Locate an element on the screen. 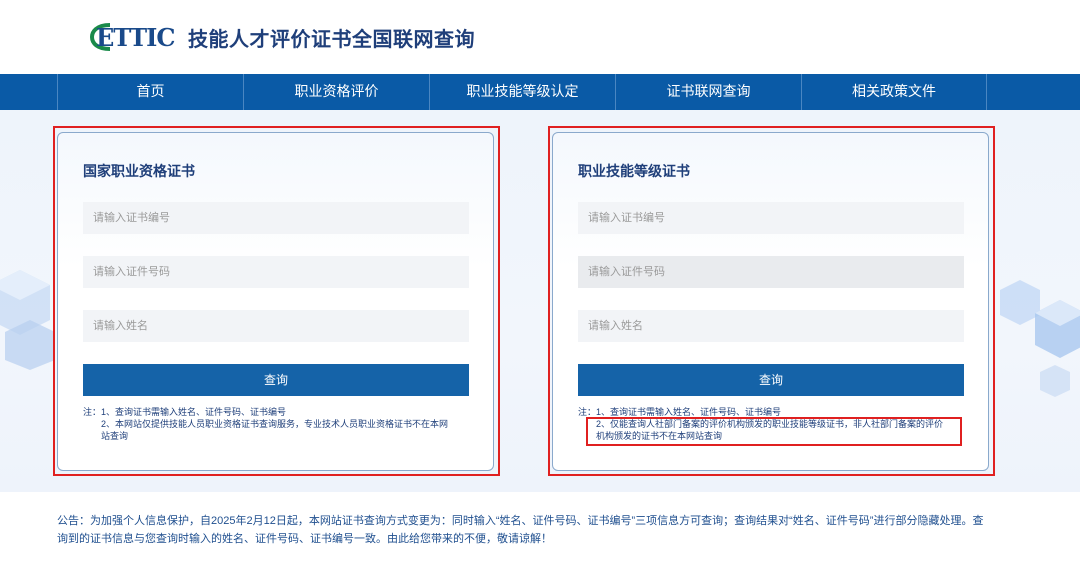 This screenshot has width=1080, height=566. main-nav: 首页 职业资格评价 职业技能等级认定 证书联网查询 相关政策文件 is located at coordinates (540, 92).